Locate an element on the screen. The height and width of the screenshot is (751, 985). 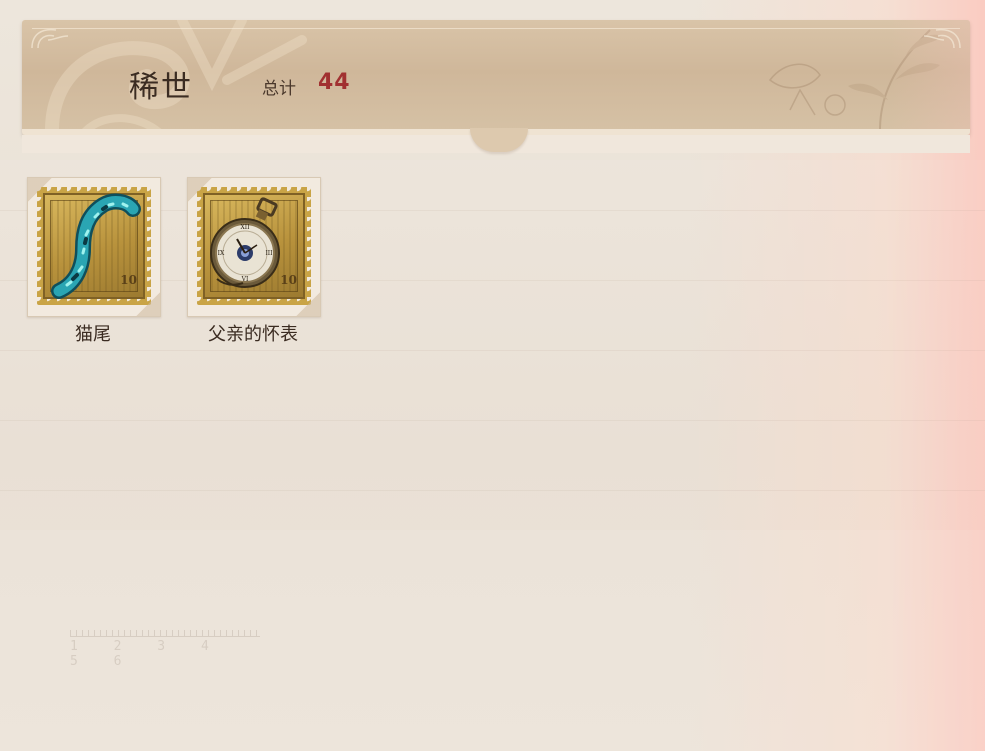
header-border is located at coordinates (496, 28).